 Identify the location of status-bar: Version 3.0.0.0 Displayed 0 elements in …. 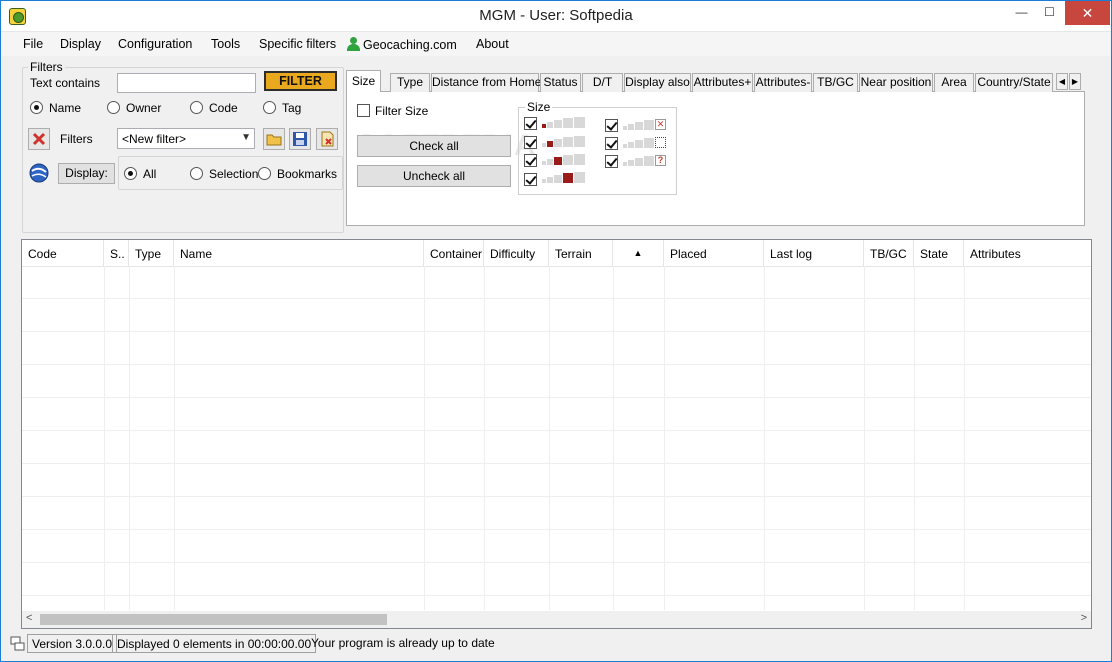
(556, 646).